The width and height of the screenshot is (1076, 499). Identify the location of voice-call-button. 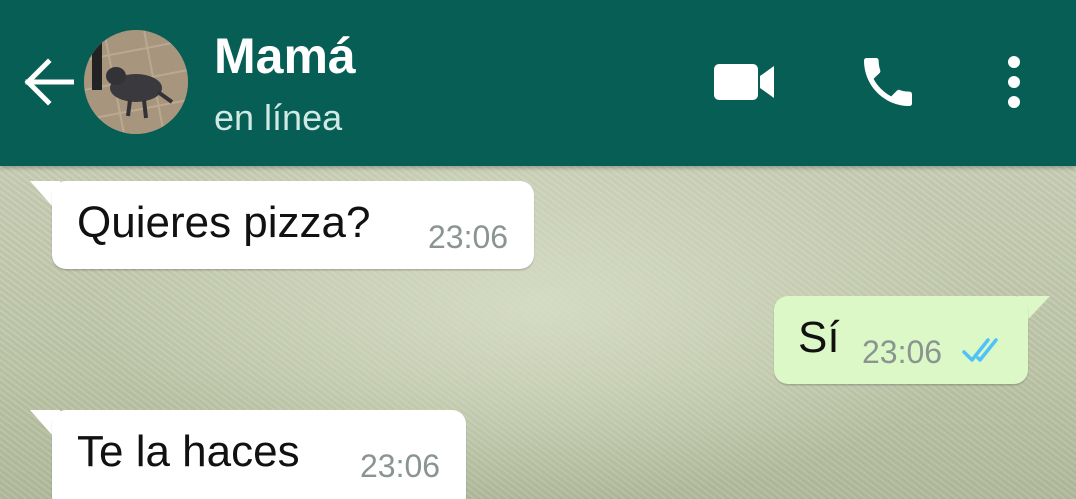
(888, 82).